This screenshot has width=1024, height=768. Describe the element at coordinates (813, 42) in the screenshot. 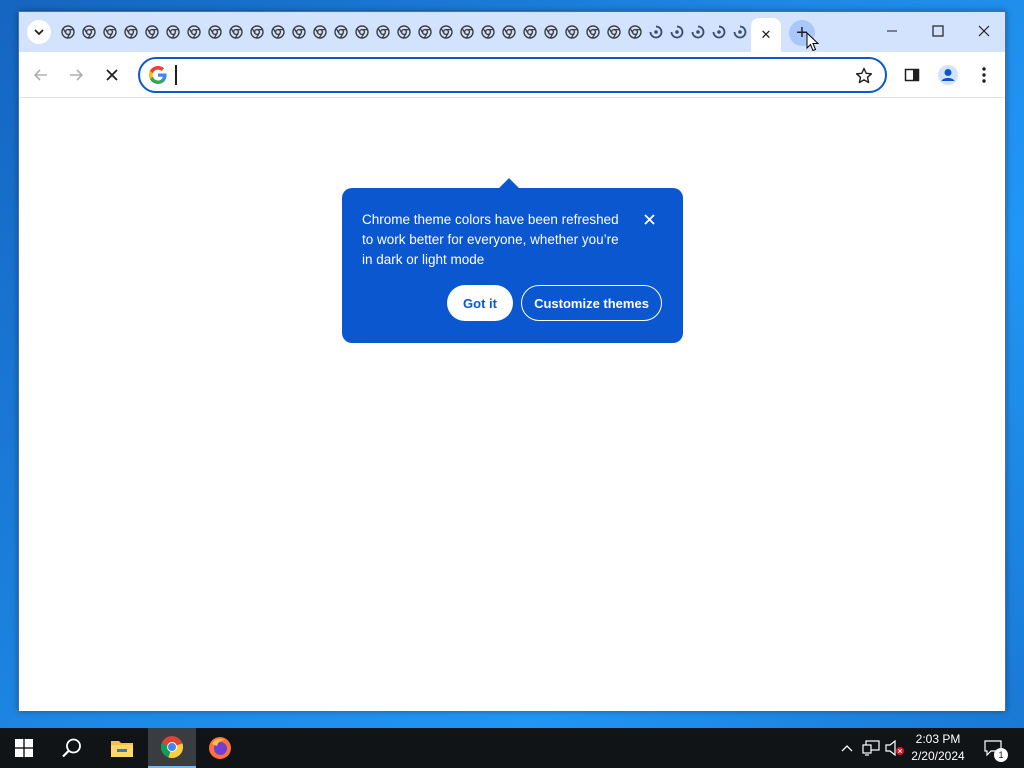

I see `mouse-cursor-icon` at that location.